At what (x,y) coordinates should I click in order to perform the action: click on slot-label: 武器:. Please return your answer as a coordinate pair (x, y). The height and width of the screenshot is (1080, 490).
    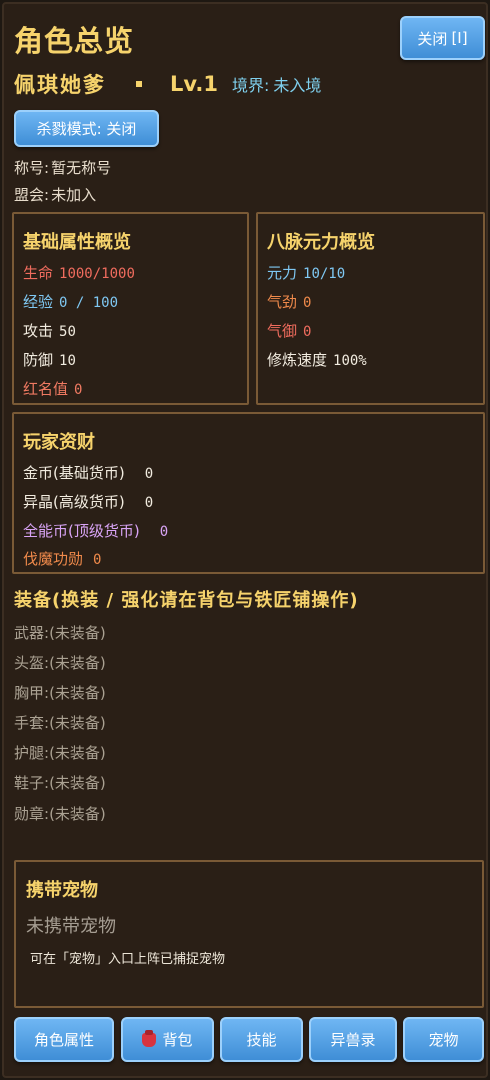
    Looking at the image, I should click on (32, 633).